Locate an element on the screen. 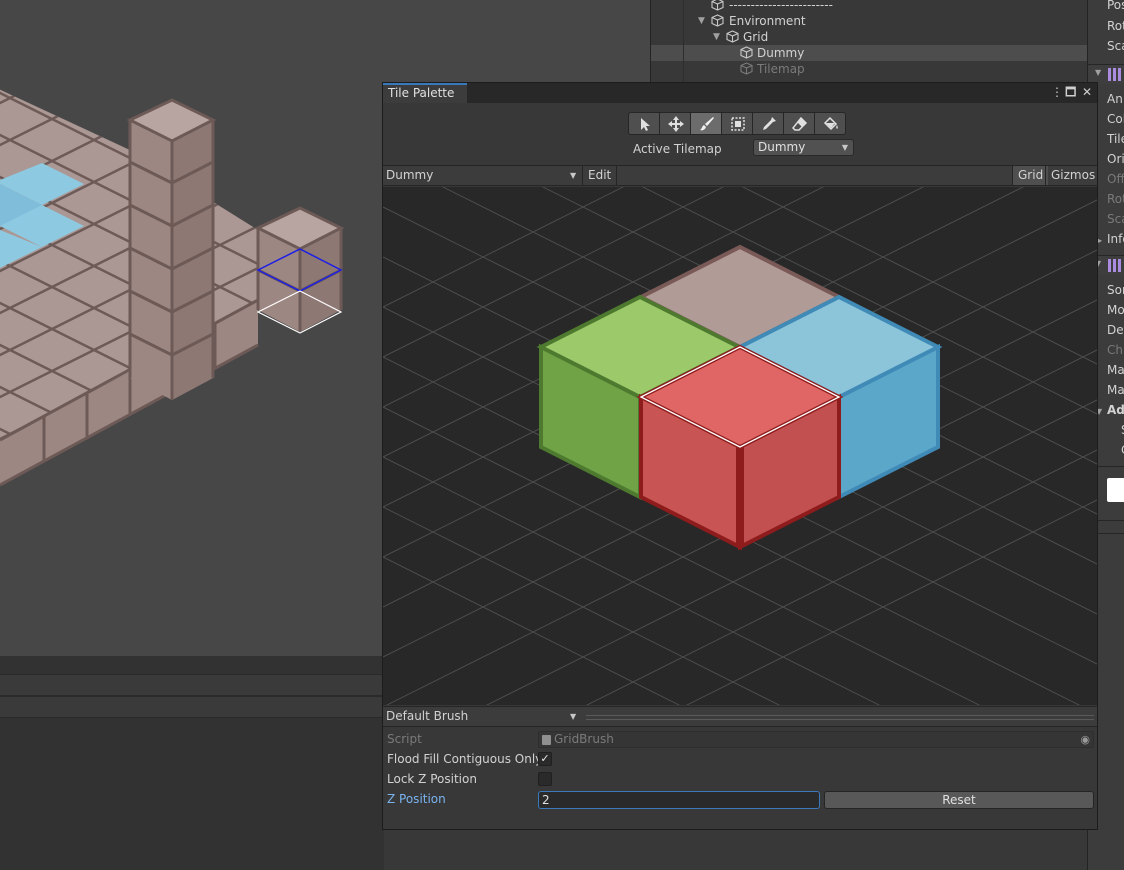  hierarchy-item-dummy: Dummy is located at coordinates (869, 53).